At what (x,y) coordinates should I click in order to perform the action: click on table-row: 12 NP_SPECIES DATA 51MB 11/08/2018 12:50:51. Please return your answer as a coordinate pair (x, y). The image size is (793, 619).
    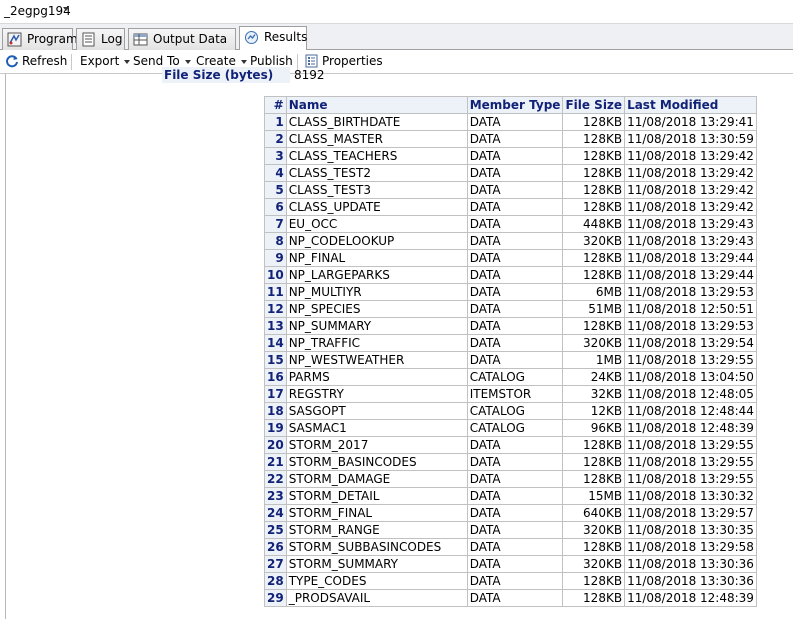
    Looking at the image, I should click on (510, 309).